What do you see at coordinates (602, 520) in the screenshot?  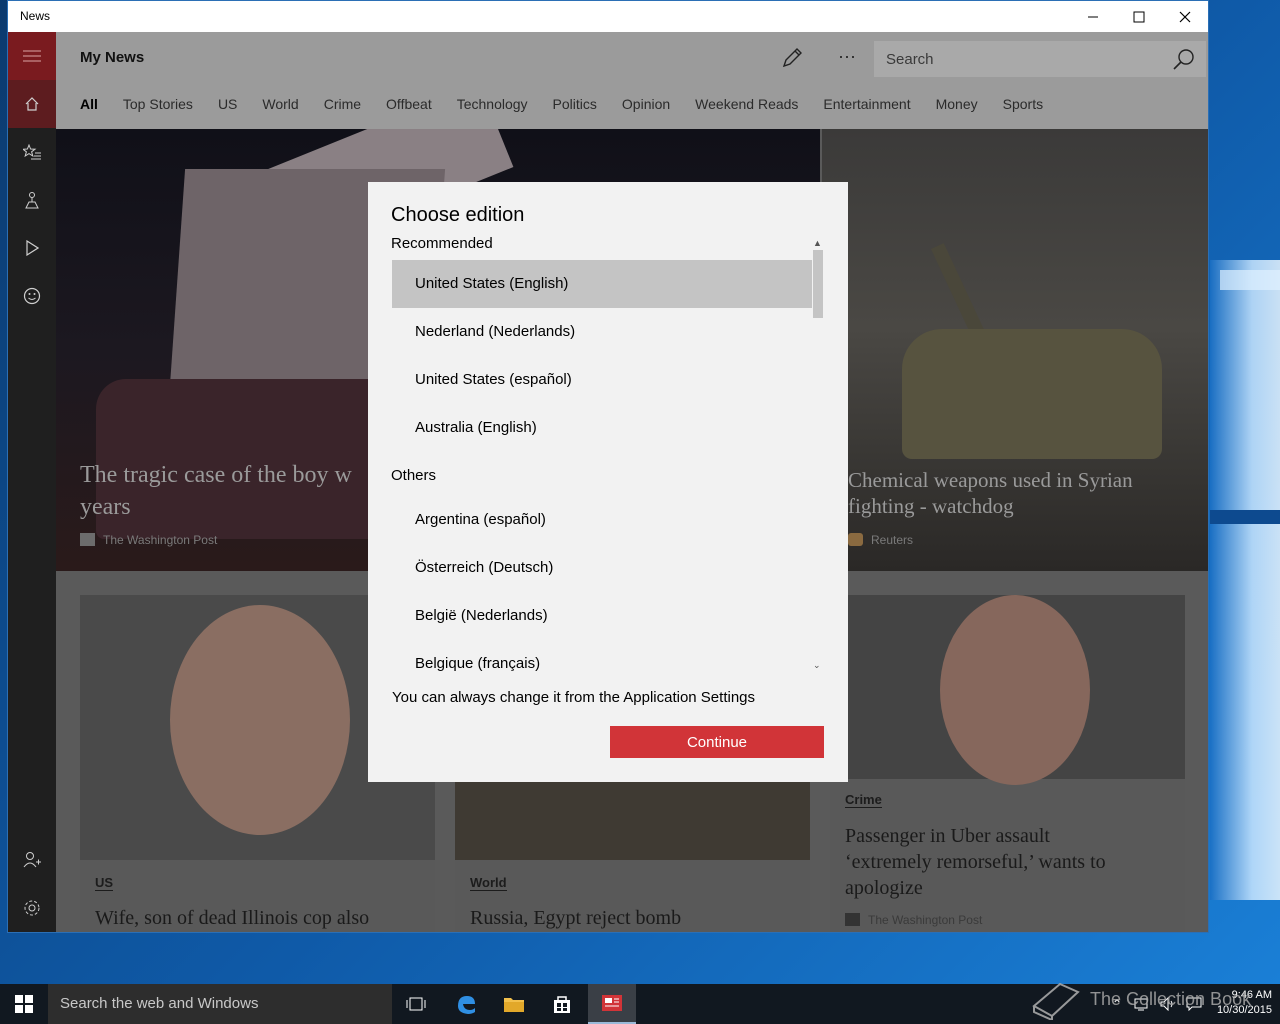 I see `edition-option: Argentina (español)` at bounding box center [602, 520].